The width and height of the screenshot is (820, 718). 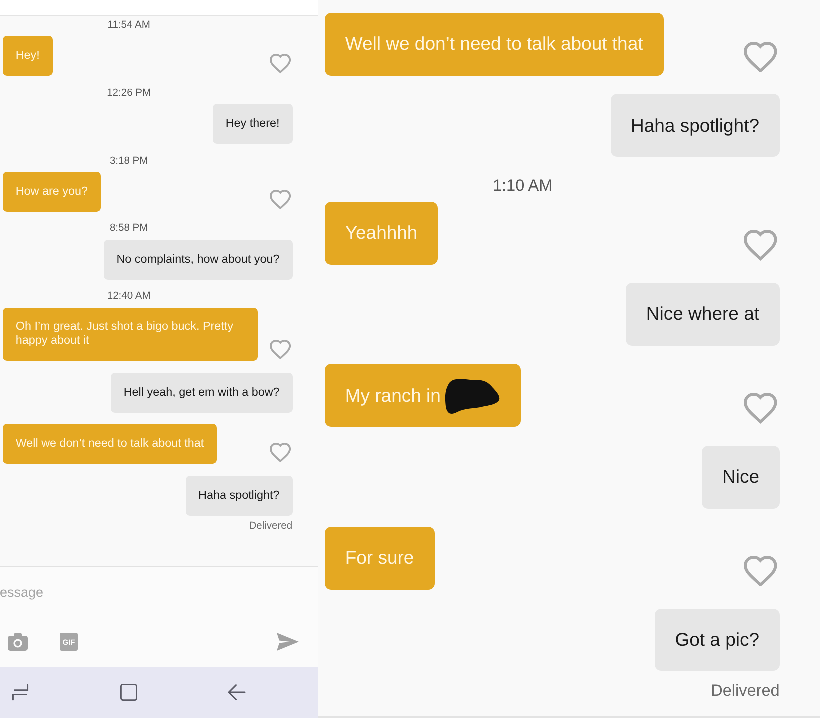 I want to click on message-bubble: Got a pic?, so click(x=717, y=640).